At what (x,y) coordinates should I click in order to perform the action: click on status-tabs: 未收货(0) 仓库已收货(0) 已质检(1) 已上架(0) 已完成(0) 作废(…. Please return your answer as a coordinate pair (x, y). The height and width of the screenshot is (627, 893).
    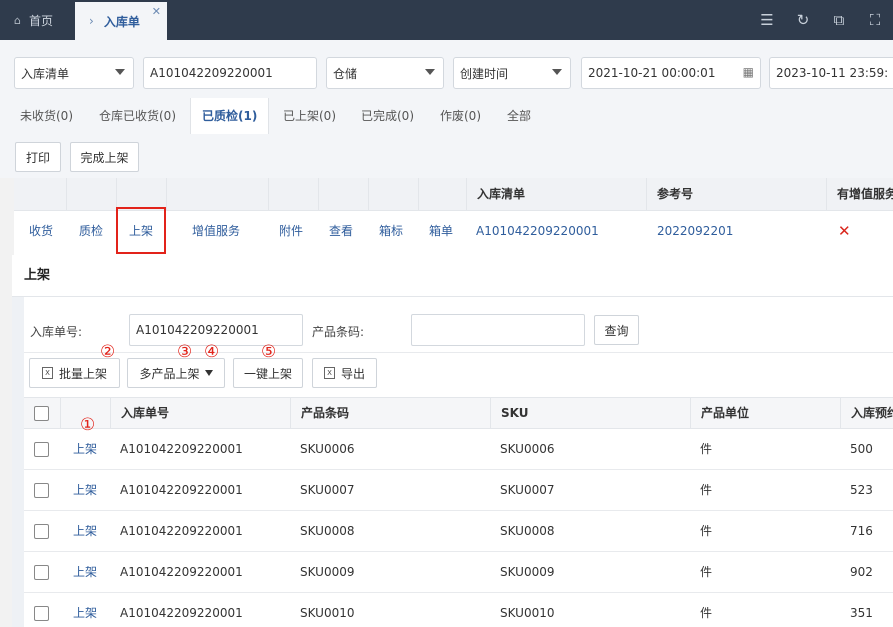
    Looking at the image, I should click on (446, 116).